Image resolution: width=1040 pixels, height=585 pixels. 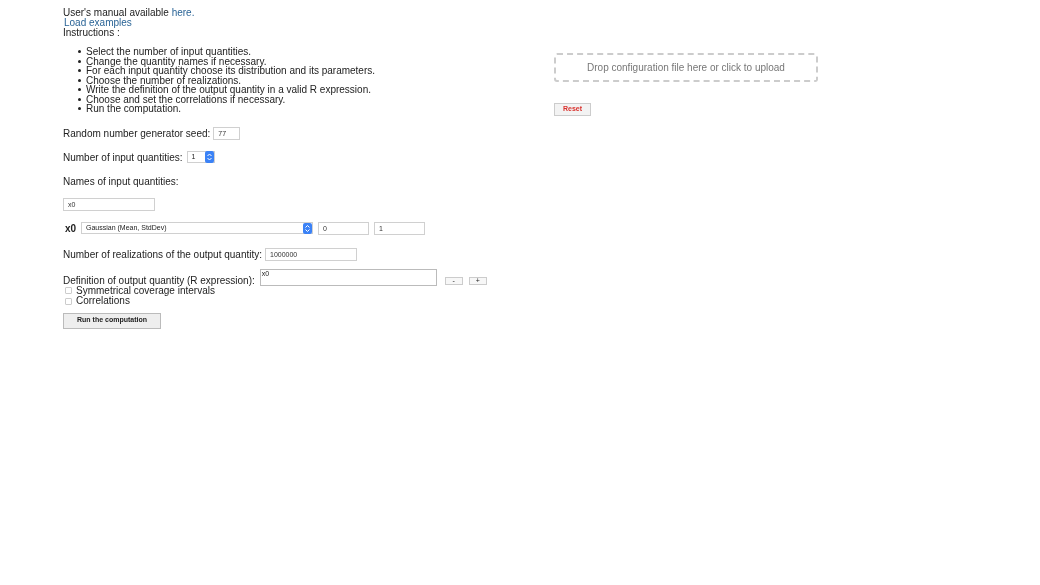 I want to click on instruction-item: Choose and set the correlations if necessary., so click(x=186, y=99).